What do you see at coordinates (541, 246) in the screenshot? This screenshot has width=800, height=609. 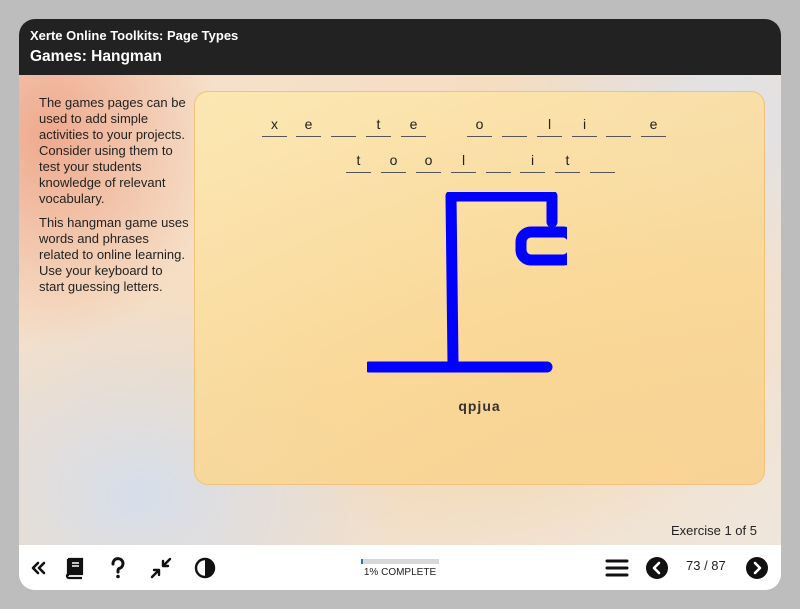 I see `hanging-noose` at bounding box center [541, 246].